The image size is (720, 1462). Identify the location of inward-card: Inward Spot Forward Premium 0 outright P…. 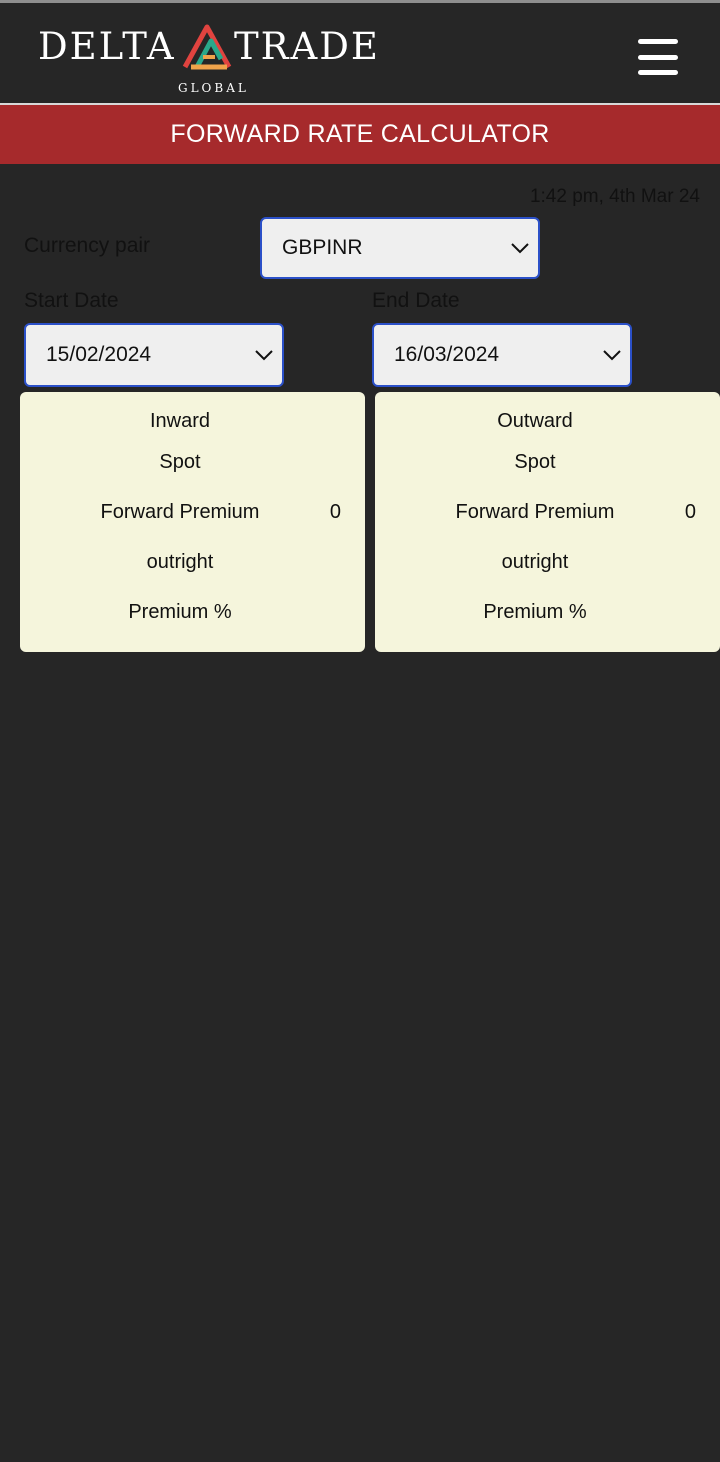
(192, 522).